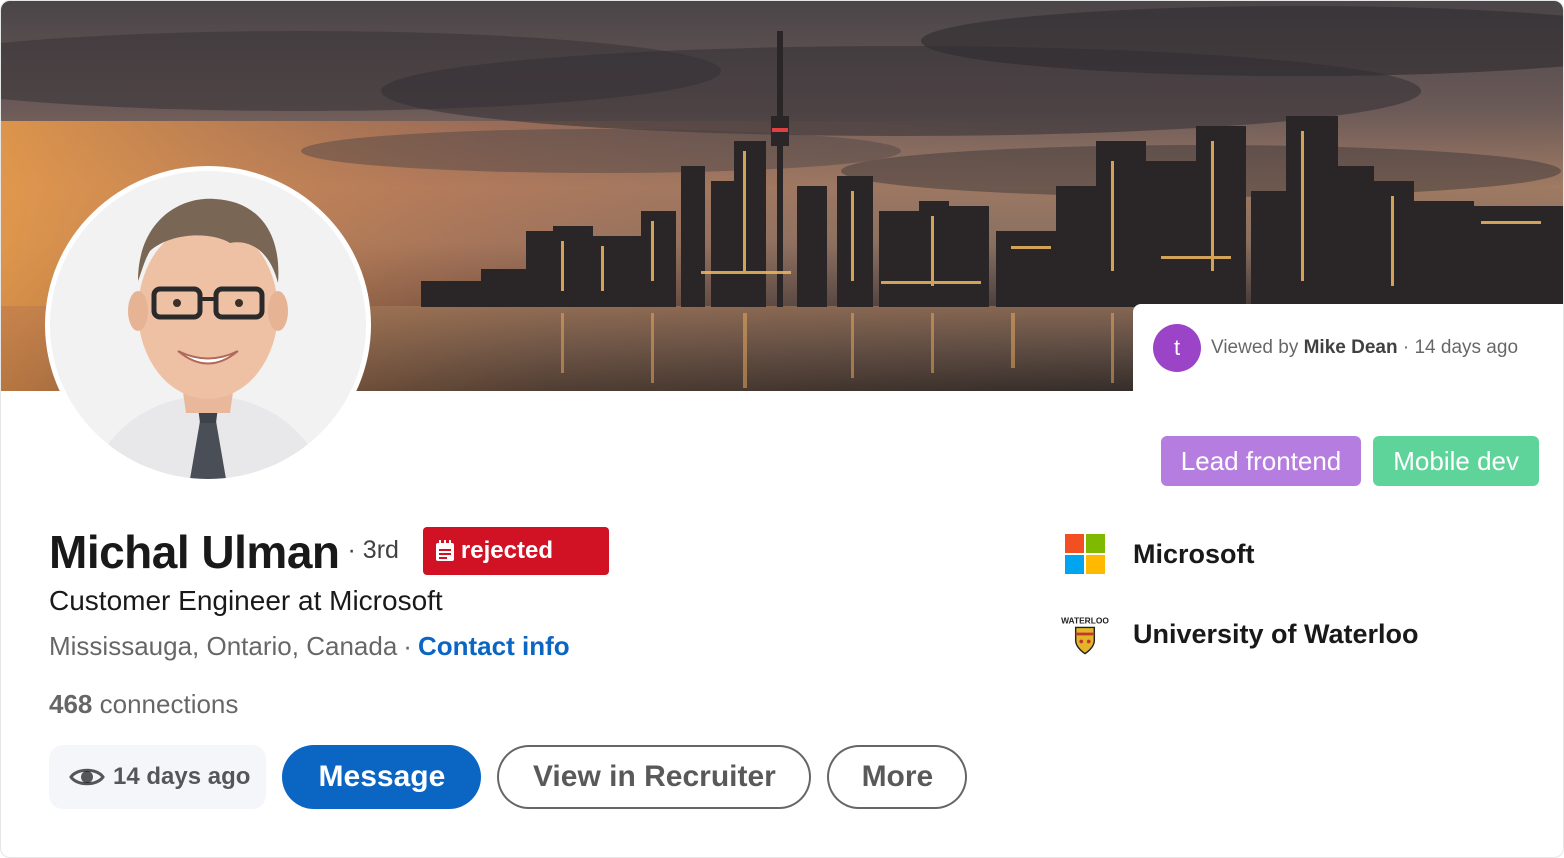 Image resolution: width=1564 pixels, height=858 pixels. I want to click on current-company: Microsoft, so click(1156, 554).